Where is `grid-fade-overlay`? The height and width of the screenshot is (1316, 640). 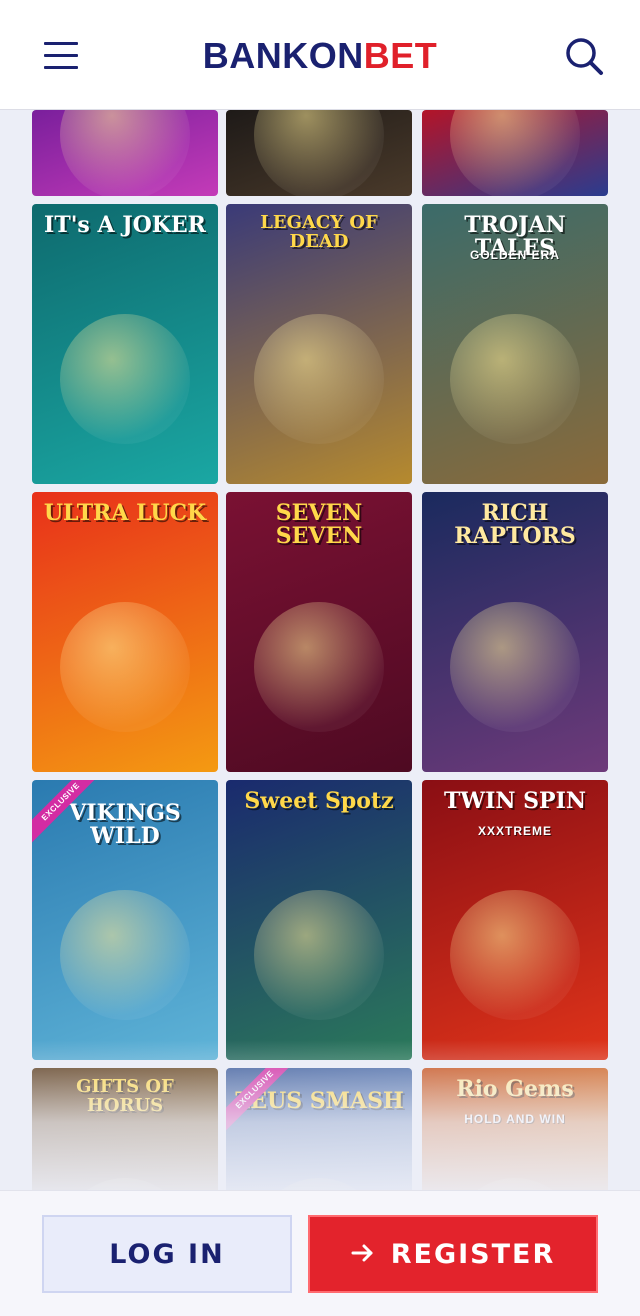 grid-fade-overlay is located at coordinates (320, 1115).